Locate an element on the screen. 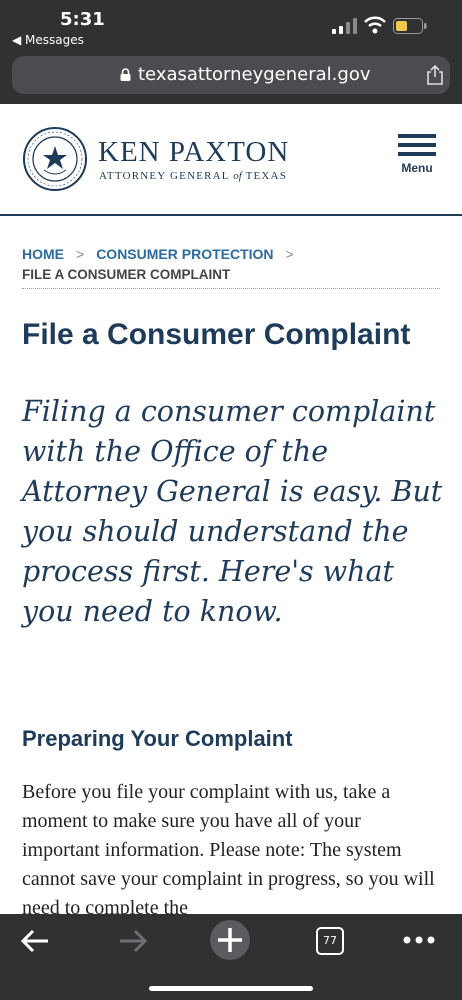 This screenshot has width=462, height=1000. back-to-messages: ◀ Messages is located at coordinates (48, 40).